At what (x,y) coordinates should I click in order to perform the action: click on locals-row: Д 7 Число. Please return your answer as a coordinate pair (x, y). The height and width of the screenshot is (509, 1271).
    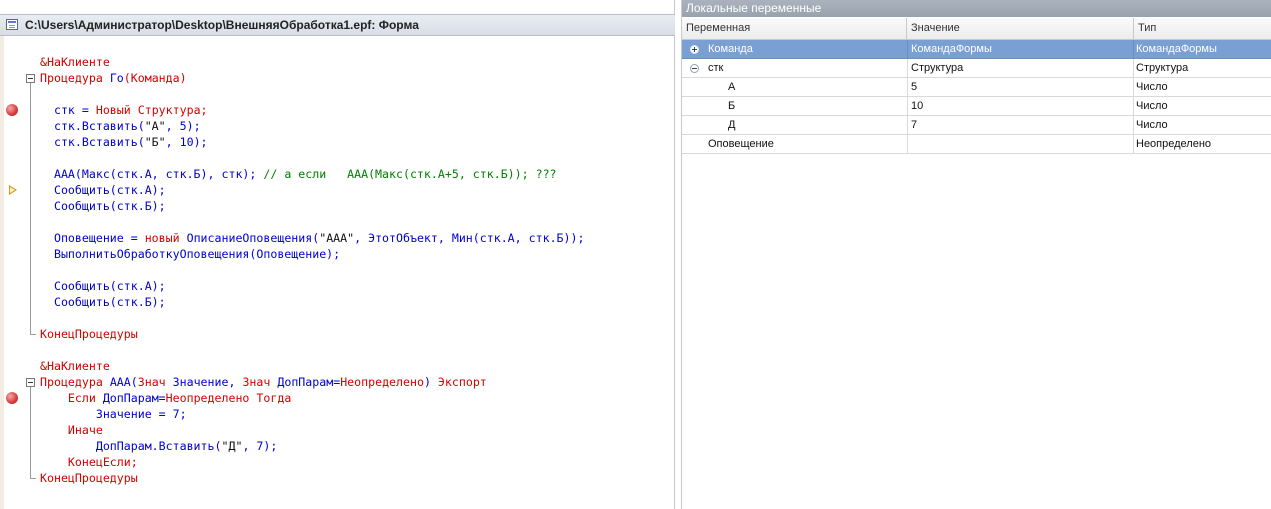
    Looking at the image, I should click on (976, 125).